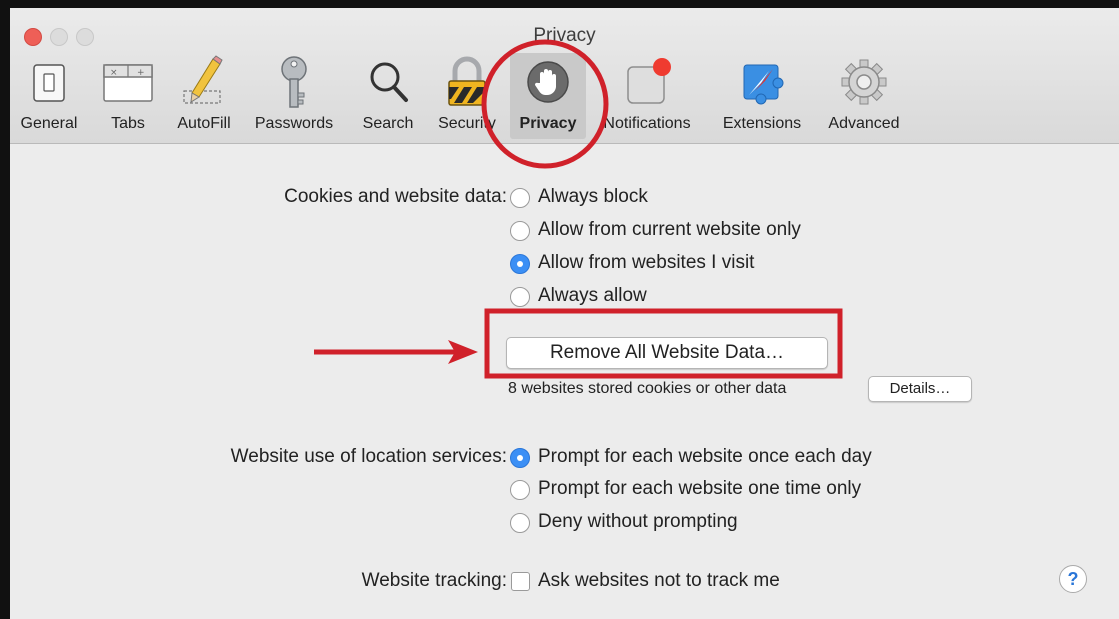 Image resolution: width=1119 pixels, height=619 pixels. Describe the element at coordinates (545, 104) in the screenshot. I see `annotation-circle-privacy` at that location.